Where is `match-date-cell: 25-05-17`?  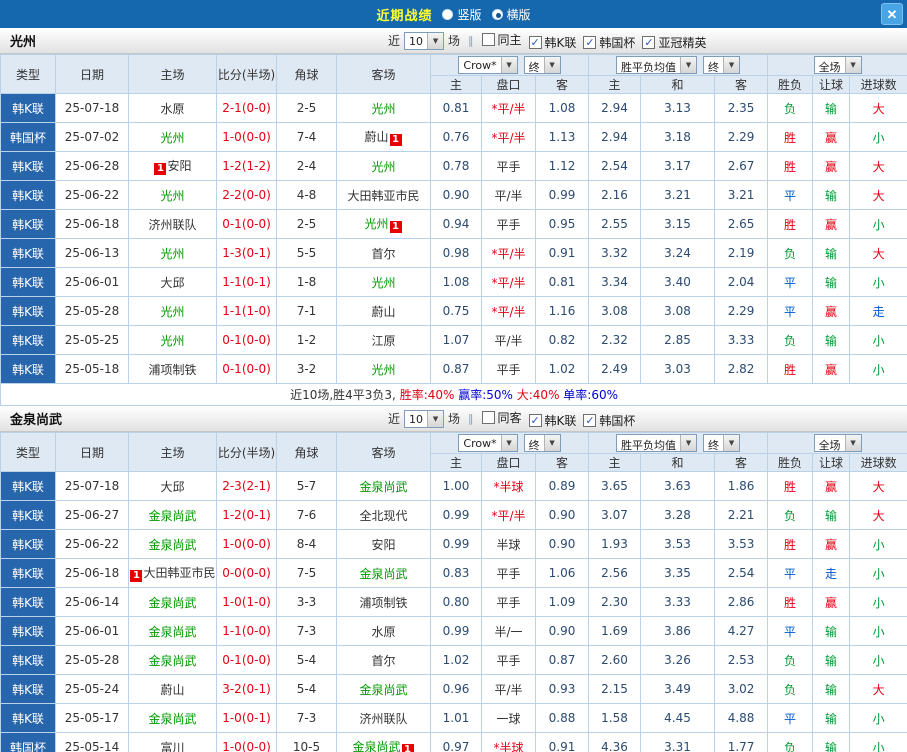
match-date-cell: 25-05-17 is located at coordinates (92, 718).